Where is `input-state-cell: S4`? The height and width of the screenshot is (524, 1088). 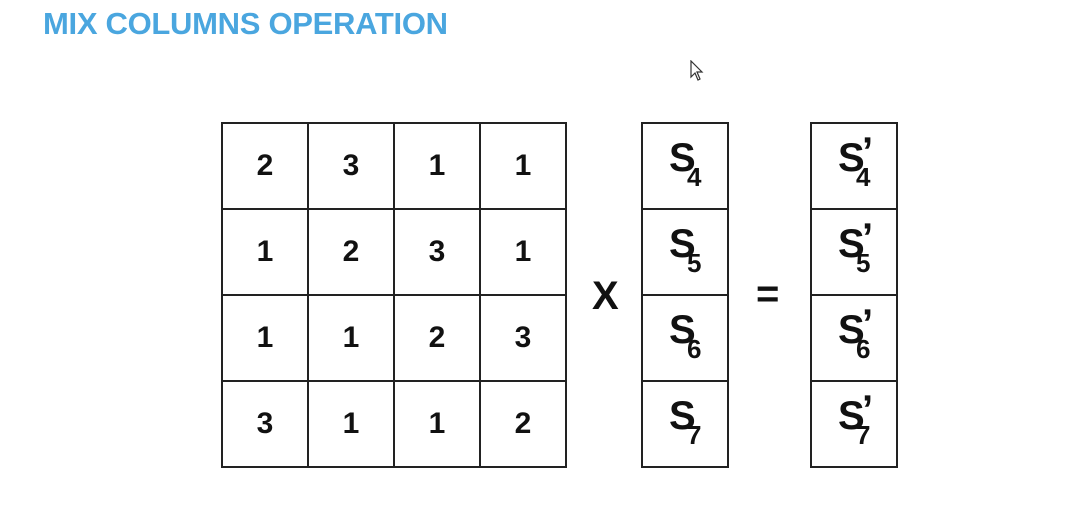
input-state-cell: S4 is located at coordinates (685, 166).